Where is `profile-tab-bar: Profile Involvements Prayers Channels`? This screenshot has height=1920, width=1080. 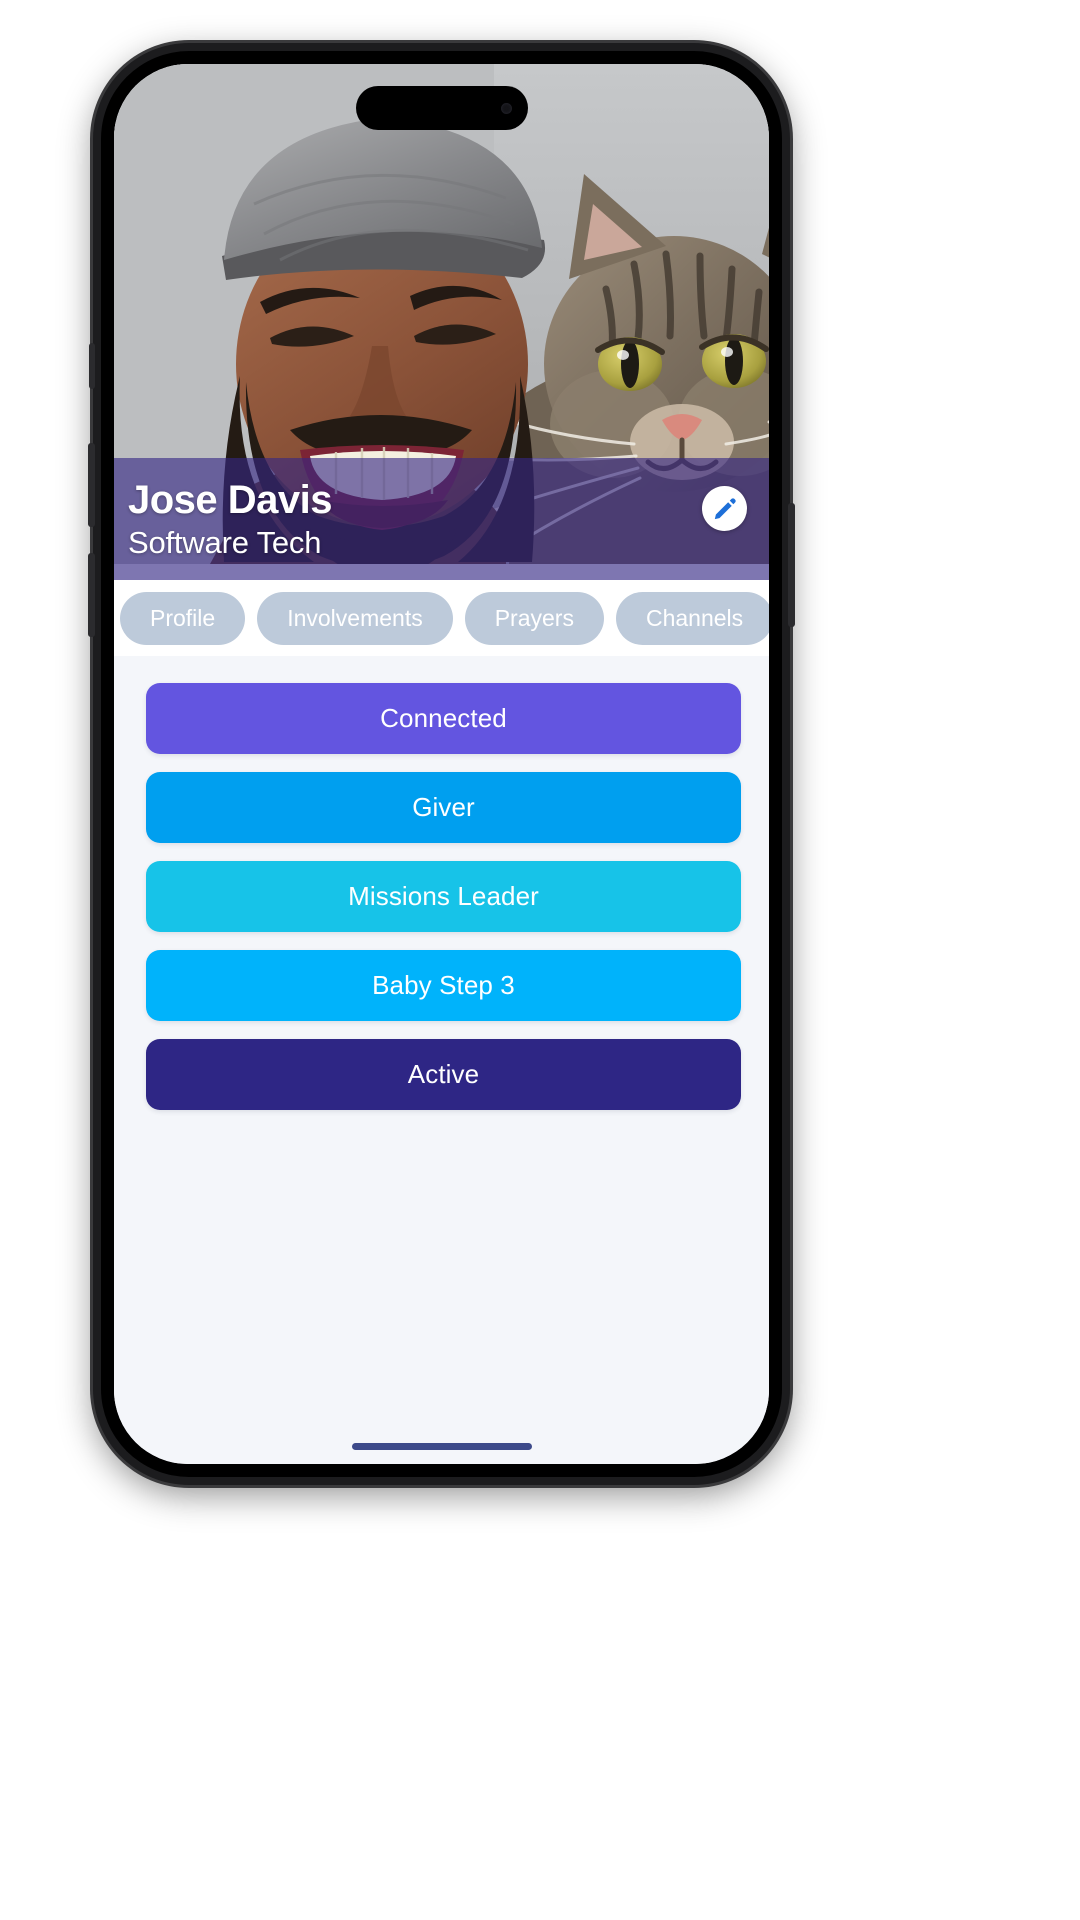 profile-tab-bar: Profile Involvements Prayers Channels is located at coordinates (441, 618).